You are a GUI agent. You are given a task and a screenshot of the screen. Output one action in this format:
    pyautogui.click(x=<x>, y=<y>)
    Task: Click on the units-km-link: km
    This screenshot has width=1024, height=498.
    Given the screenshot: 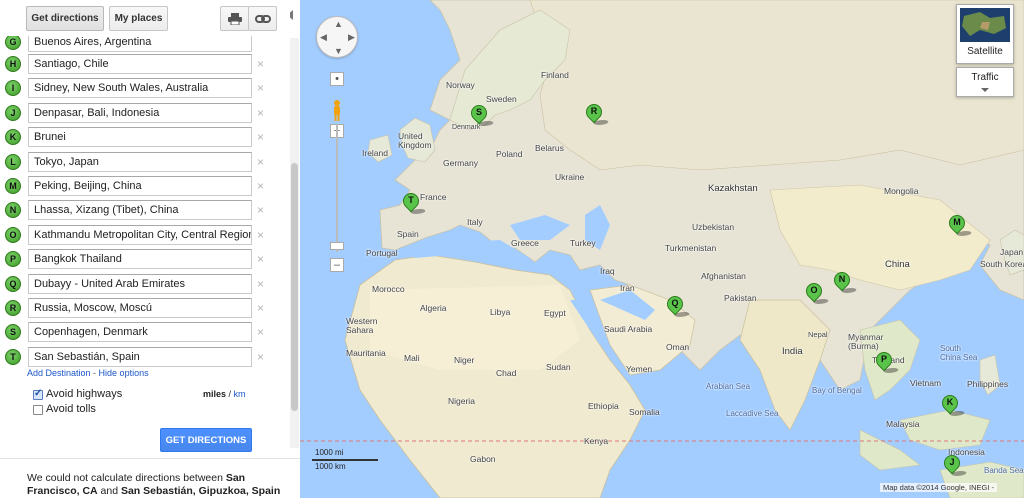 What is the action you would take?
    pyautogui.click(x=240, y=394)
    